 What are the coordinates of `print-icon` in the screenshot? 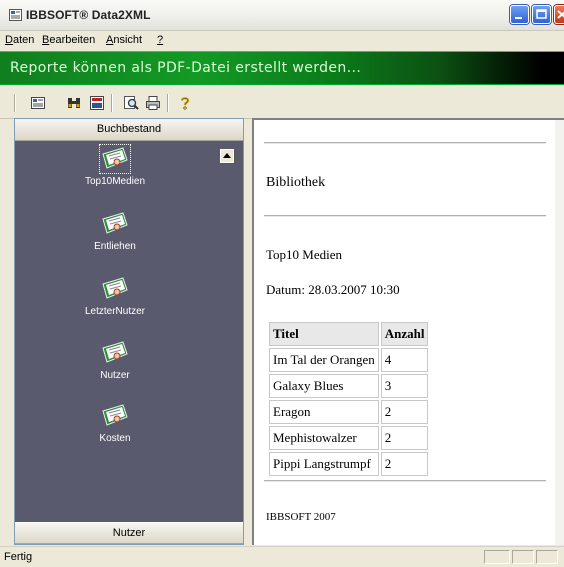 It's located at (153, 103).